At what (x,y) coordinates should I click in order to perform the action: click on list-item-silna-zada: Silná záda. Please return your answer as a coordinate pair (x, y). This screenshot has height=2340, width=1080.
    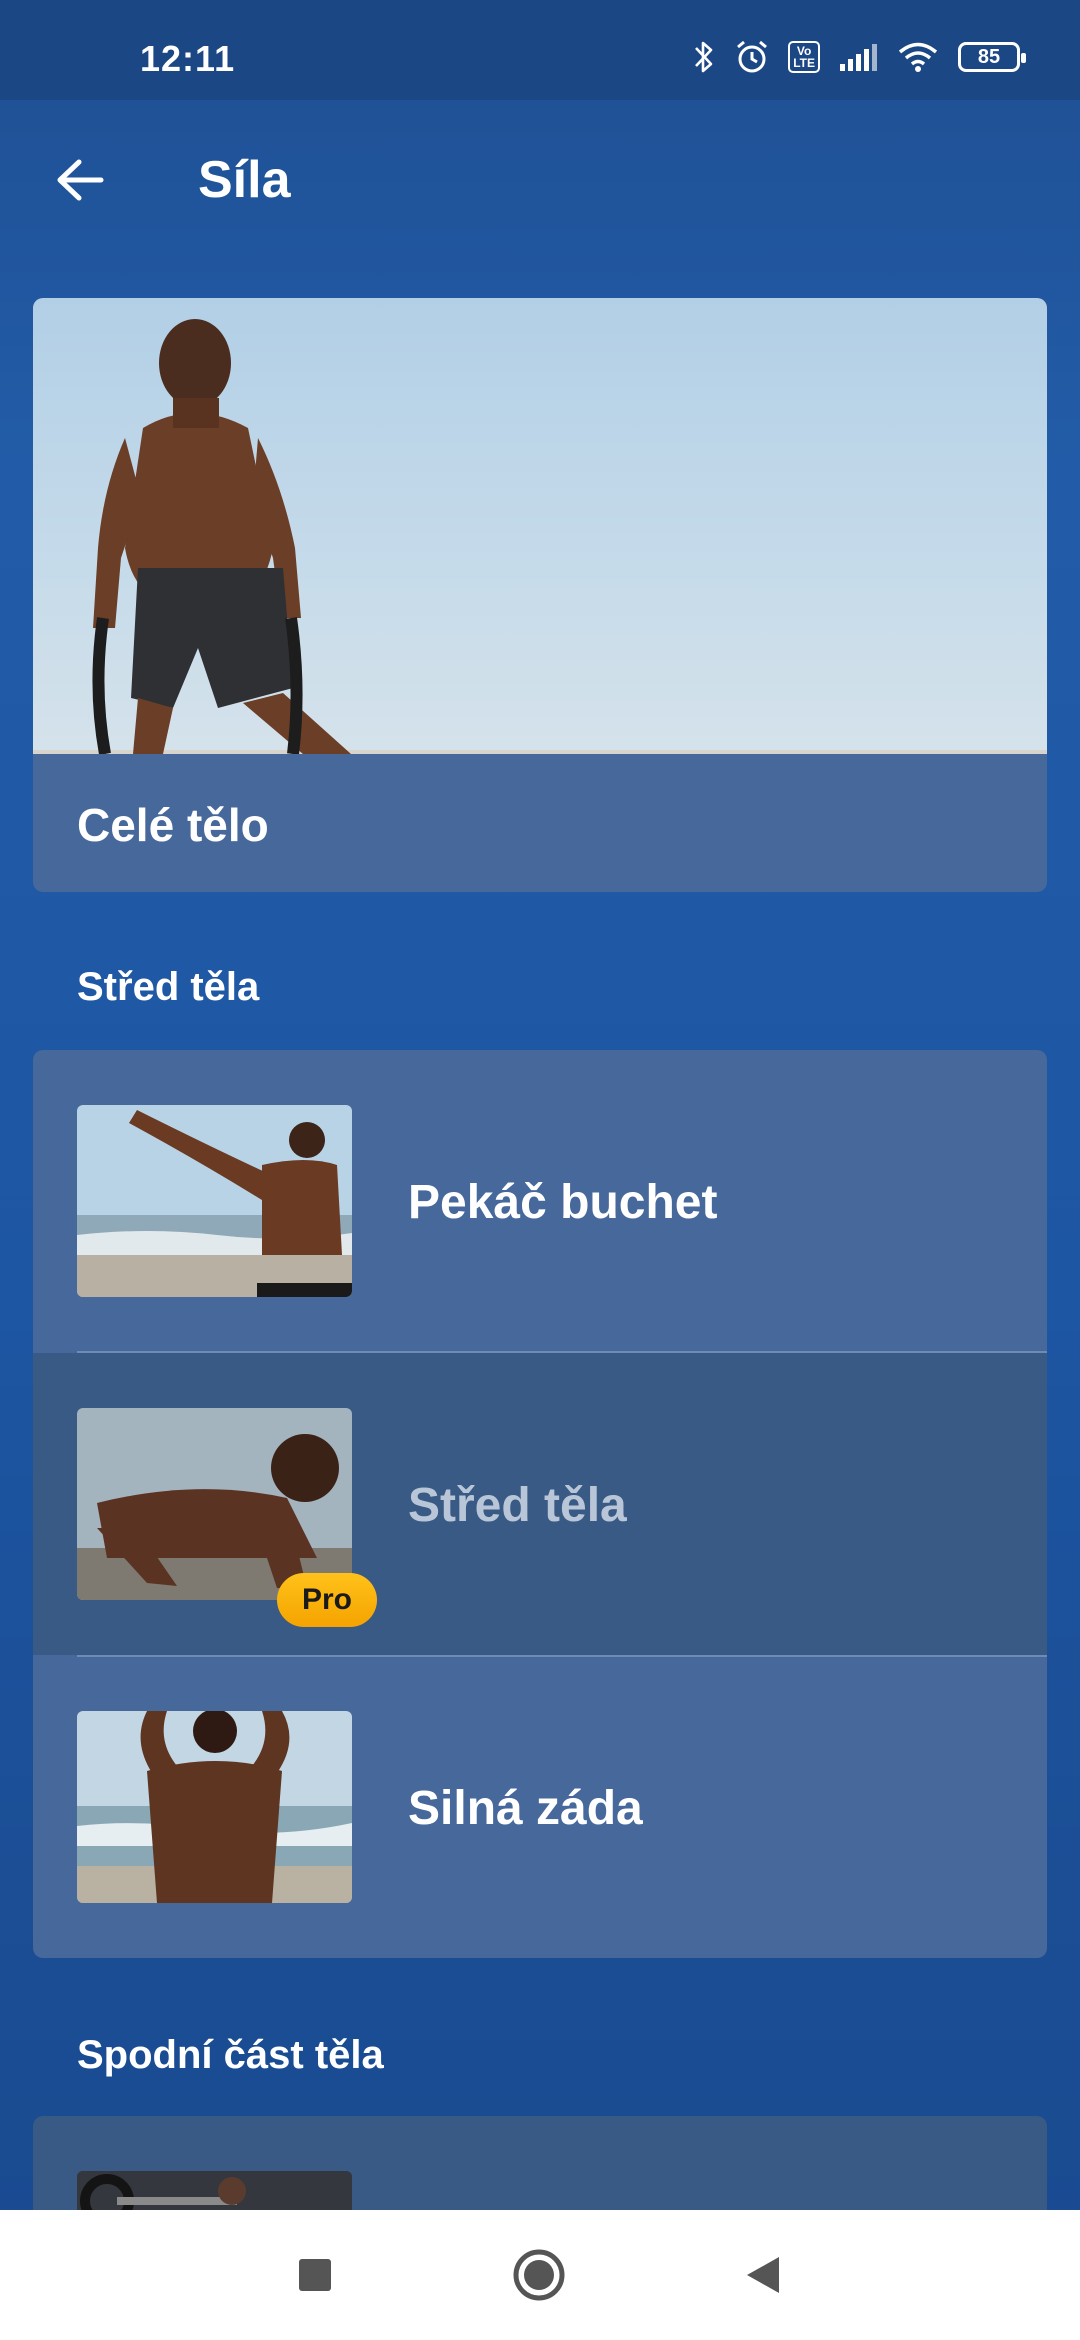
    Looking at the image, I should click on (540, 1807).